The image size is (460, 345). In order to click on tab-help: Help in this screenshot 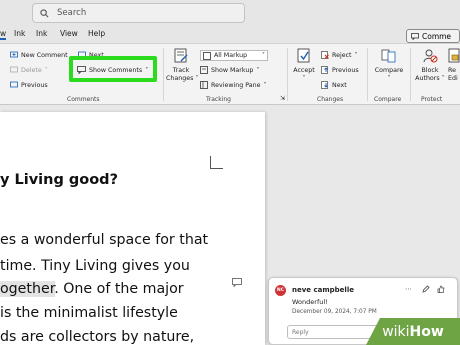, I will do `click(96, 33)`.